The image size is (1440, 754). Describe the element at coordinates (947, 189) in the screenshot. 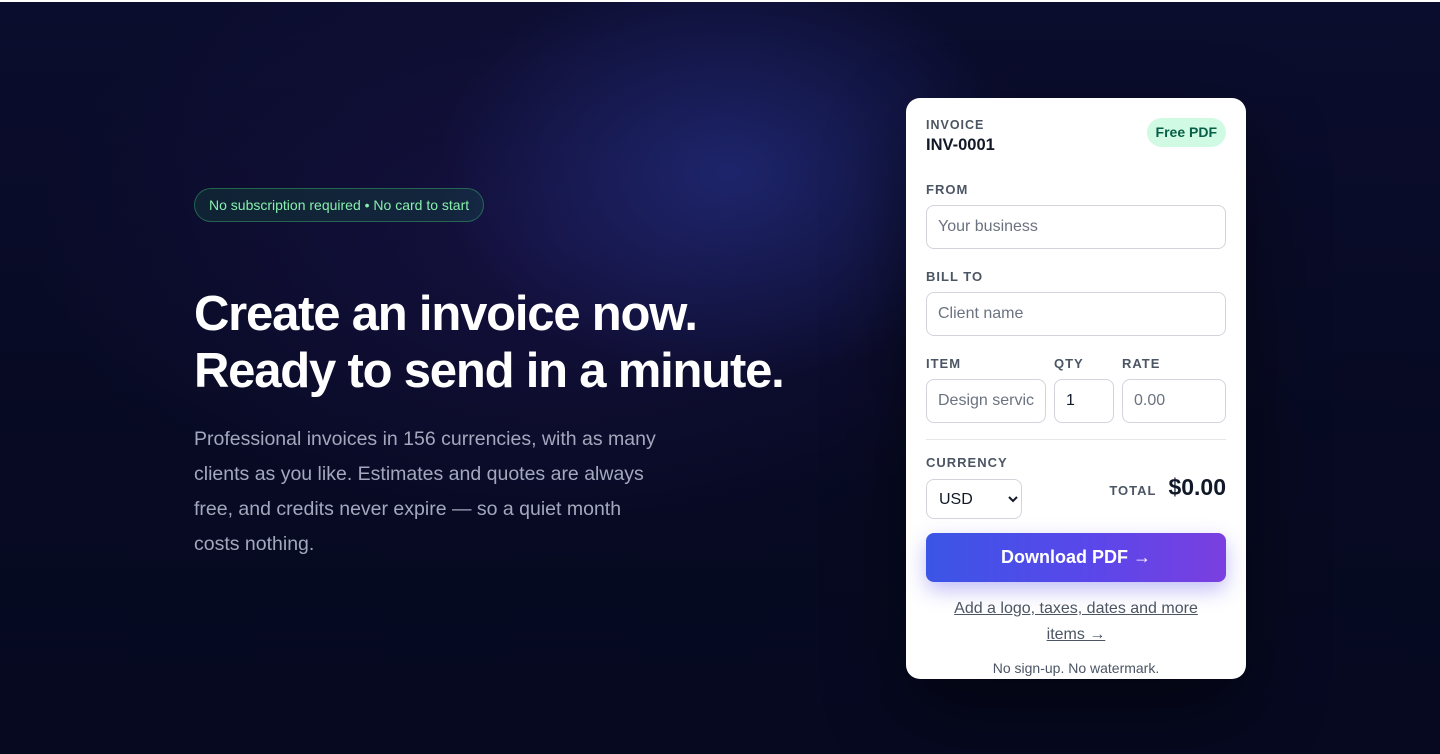

I see `from-label: FROM` at that location.